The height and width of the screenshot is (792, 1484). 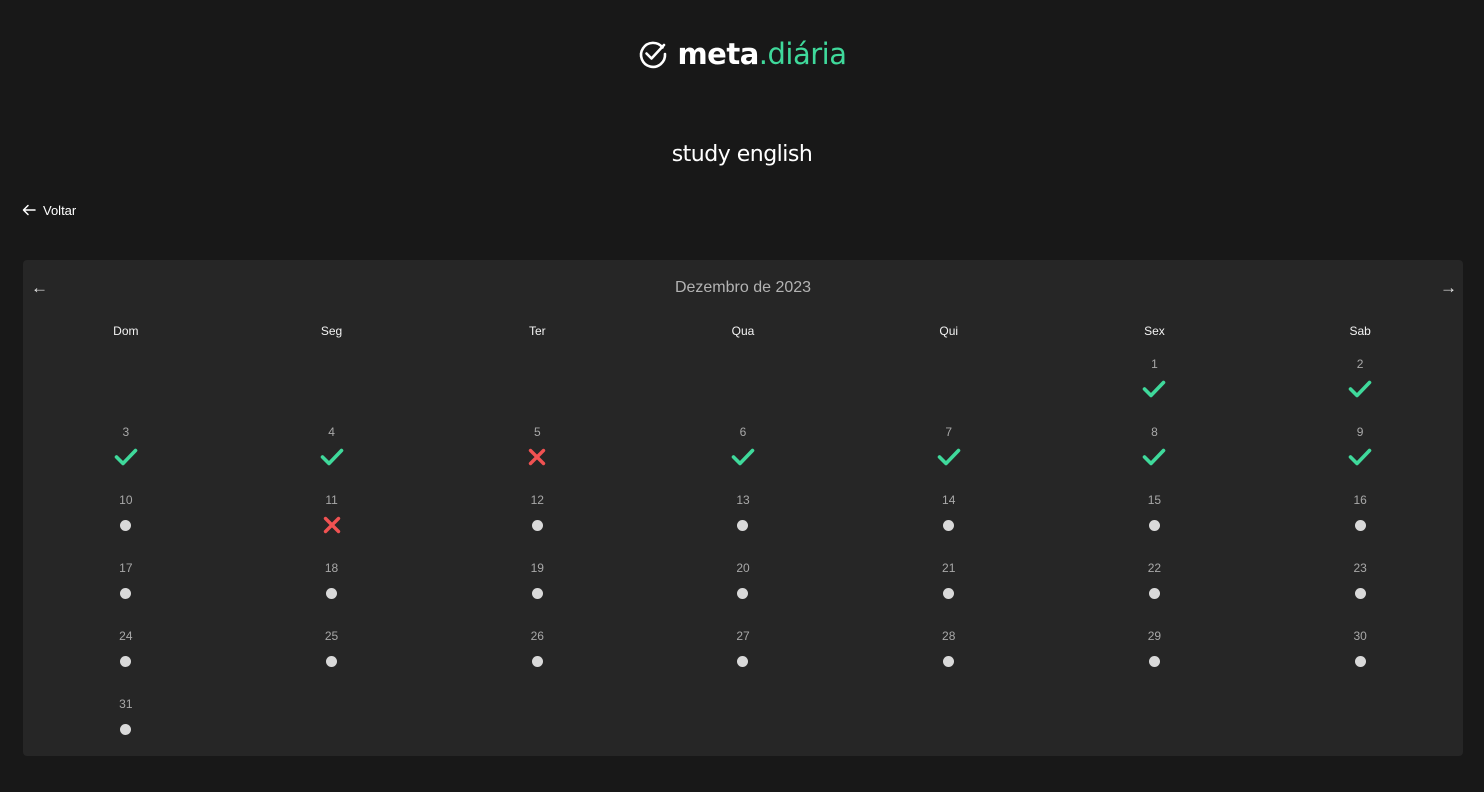 I want to click on day-number: 5, so click(x=537, y=432).